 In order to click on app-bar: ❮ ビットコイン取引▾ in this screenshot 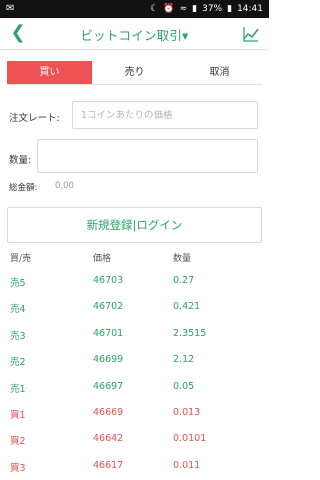, I will do `click(134, 34)`.